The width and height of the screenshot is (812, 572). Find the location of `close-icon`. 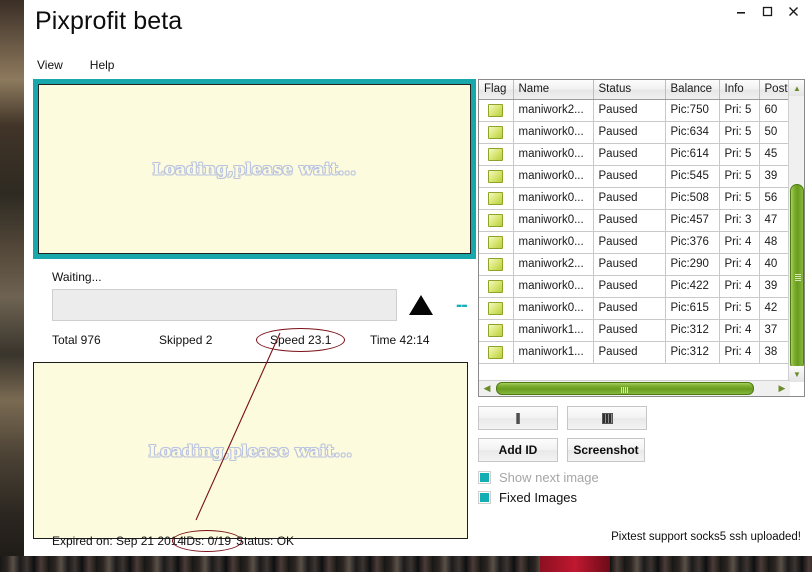

close-icon is located at coordinates (793, 11).